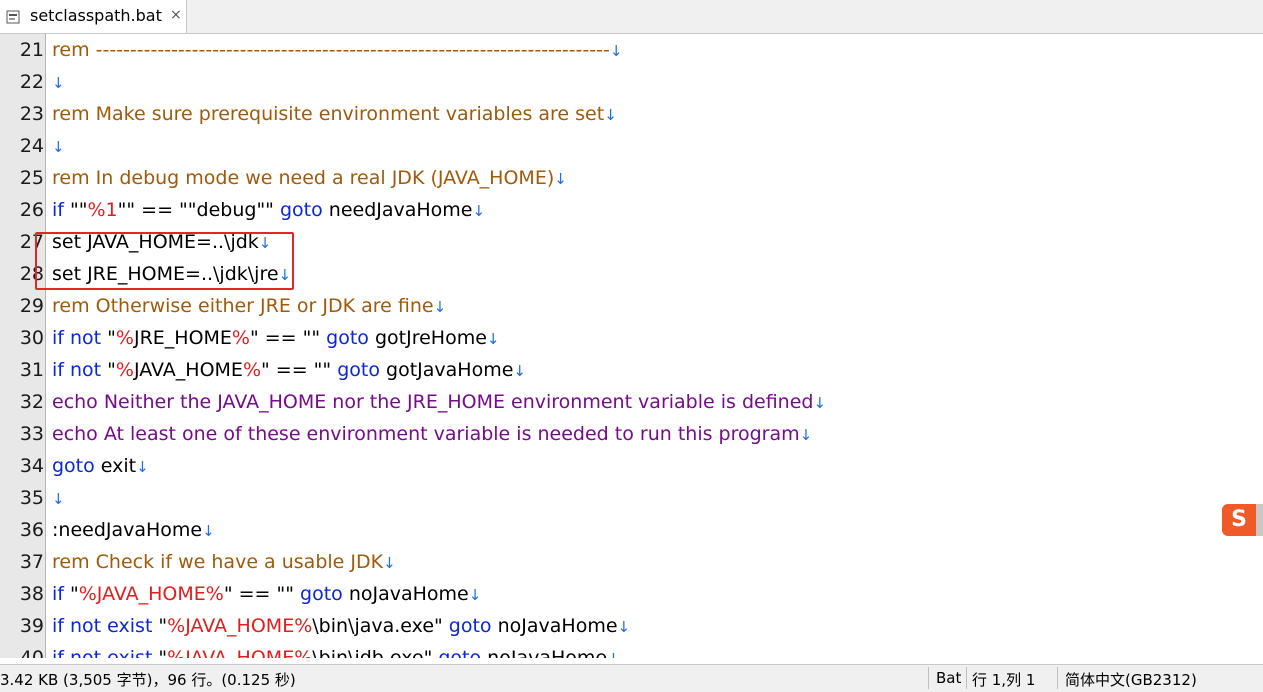  What do you see at coordinates (631, 146) in the screenshot?
I see `code-line: 24 ↓` at bounding box center [631, 146].